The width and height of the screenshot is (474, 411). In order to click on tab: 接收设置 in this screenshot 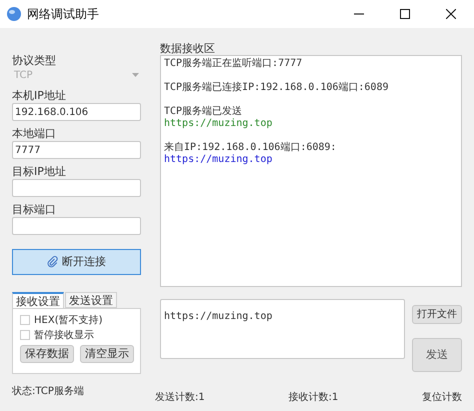, I will do `click(38, 300)`.